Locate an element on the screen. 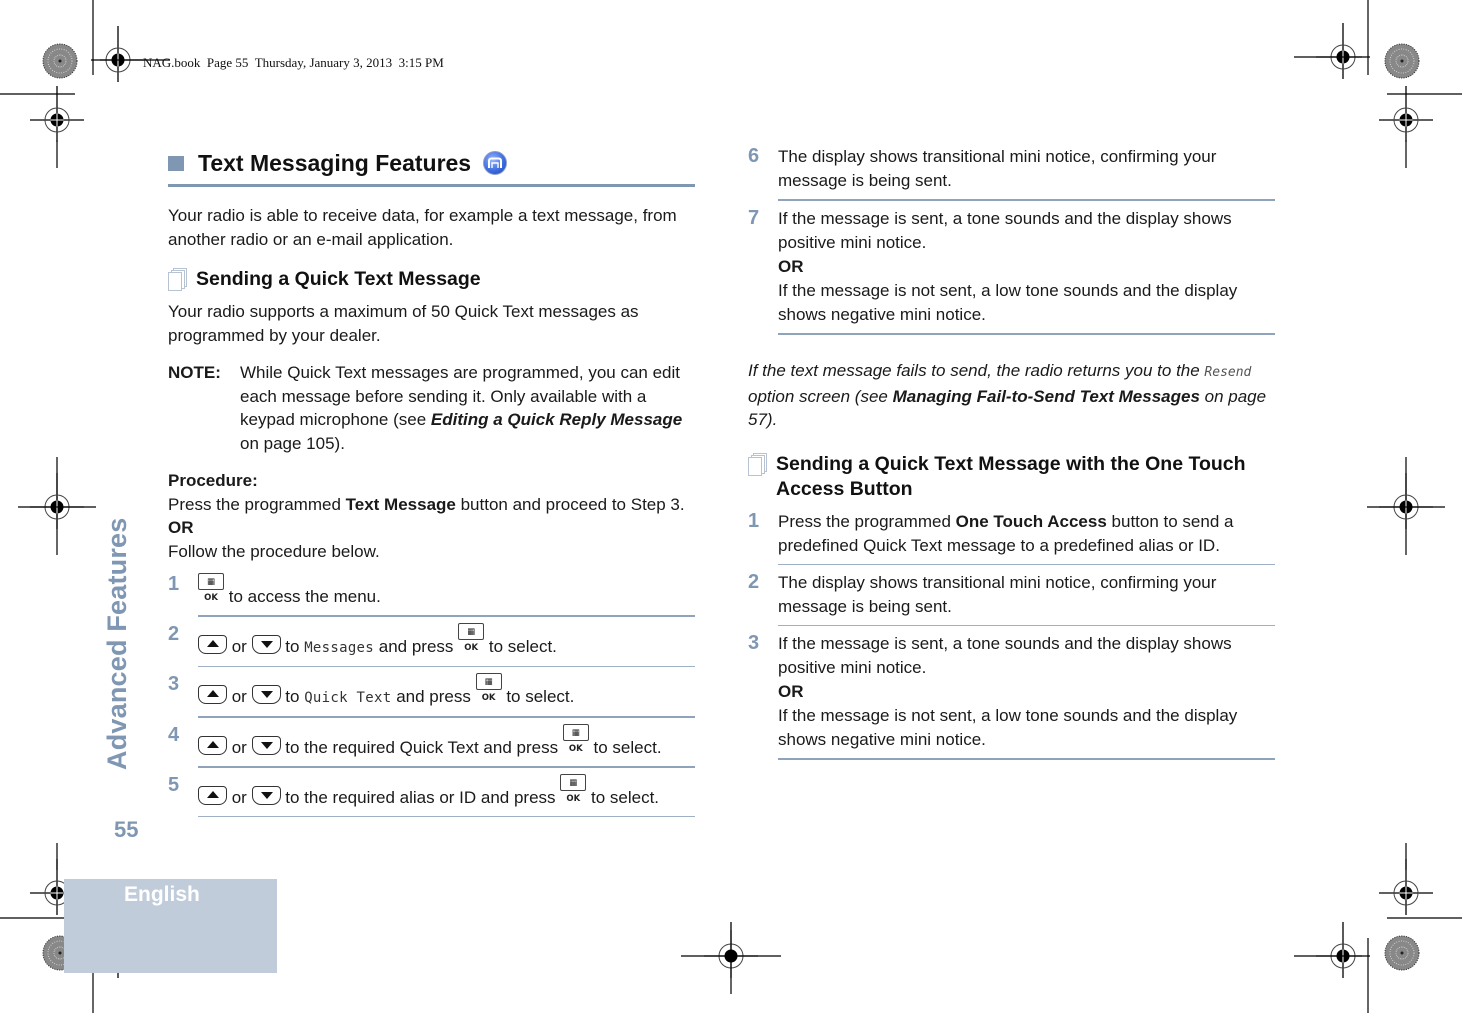  section-side-title: Advanced Features is located at coordinates (117, 644).